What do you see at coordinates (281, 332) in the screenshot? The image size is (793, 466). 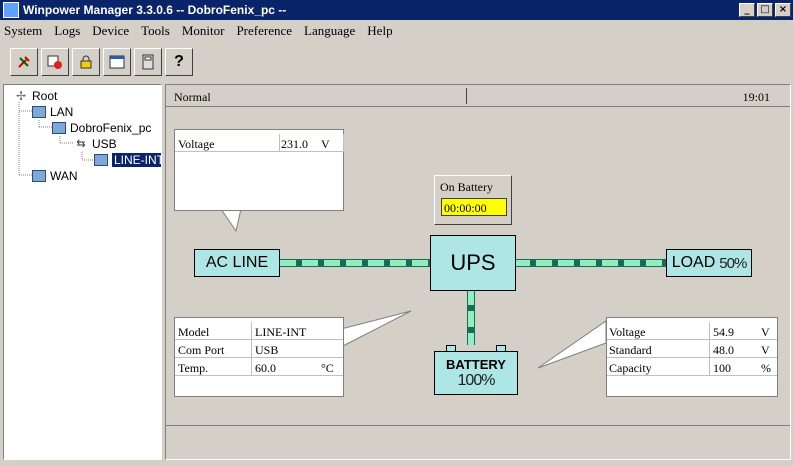 I see `info-value: LINE-INT` at bounding box center [281, 332].